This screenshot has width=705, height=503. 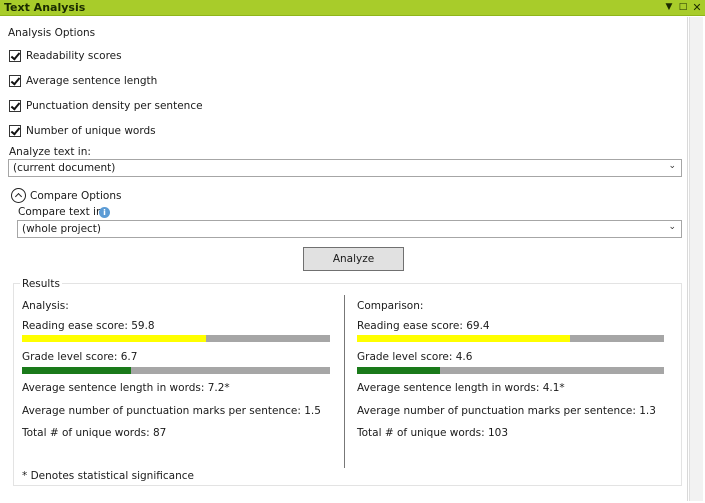 I want to click on vertical-scrollbar, so click(x=696, y=259).